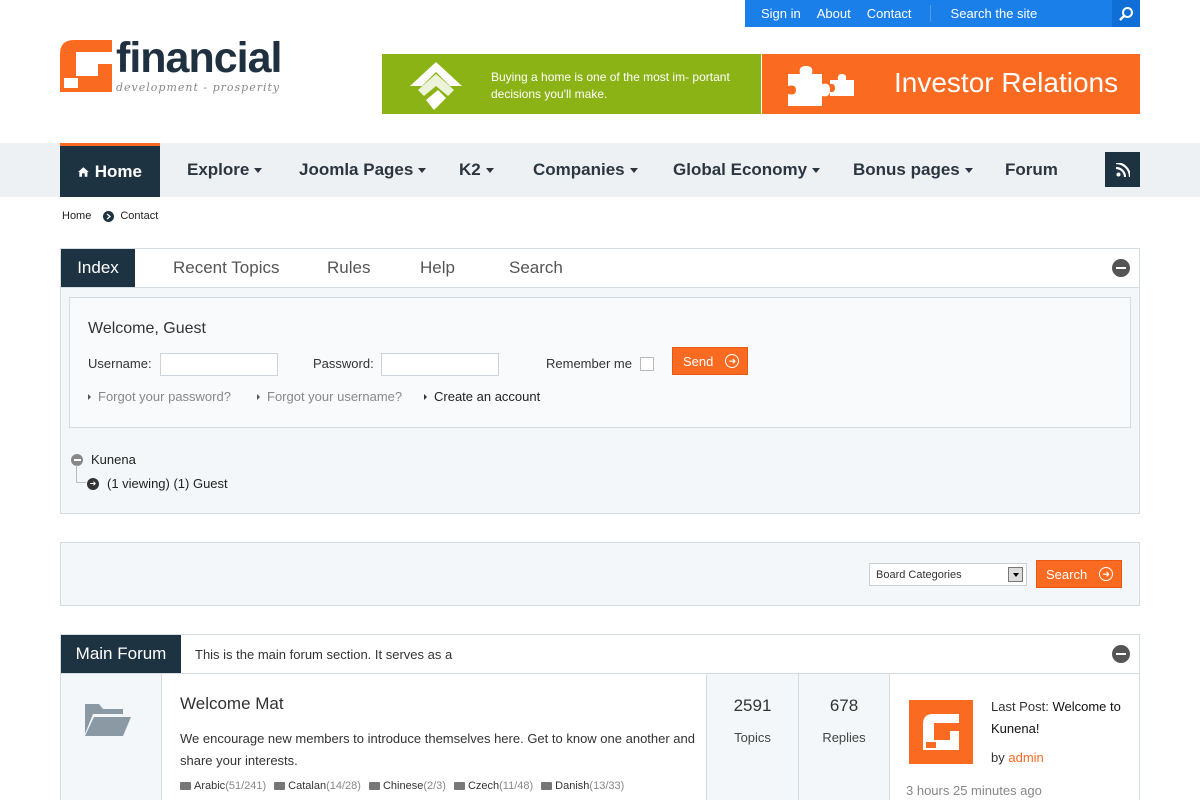 This screenshot has width=1200, height=800. Describe the element at coordinates (113, 459) in the screenshot. I see `board-name: Kunena` at that location.